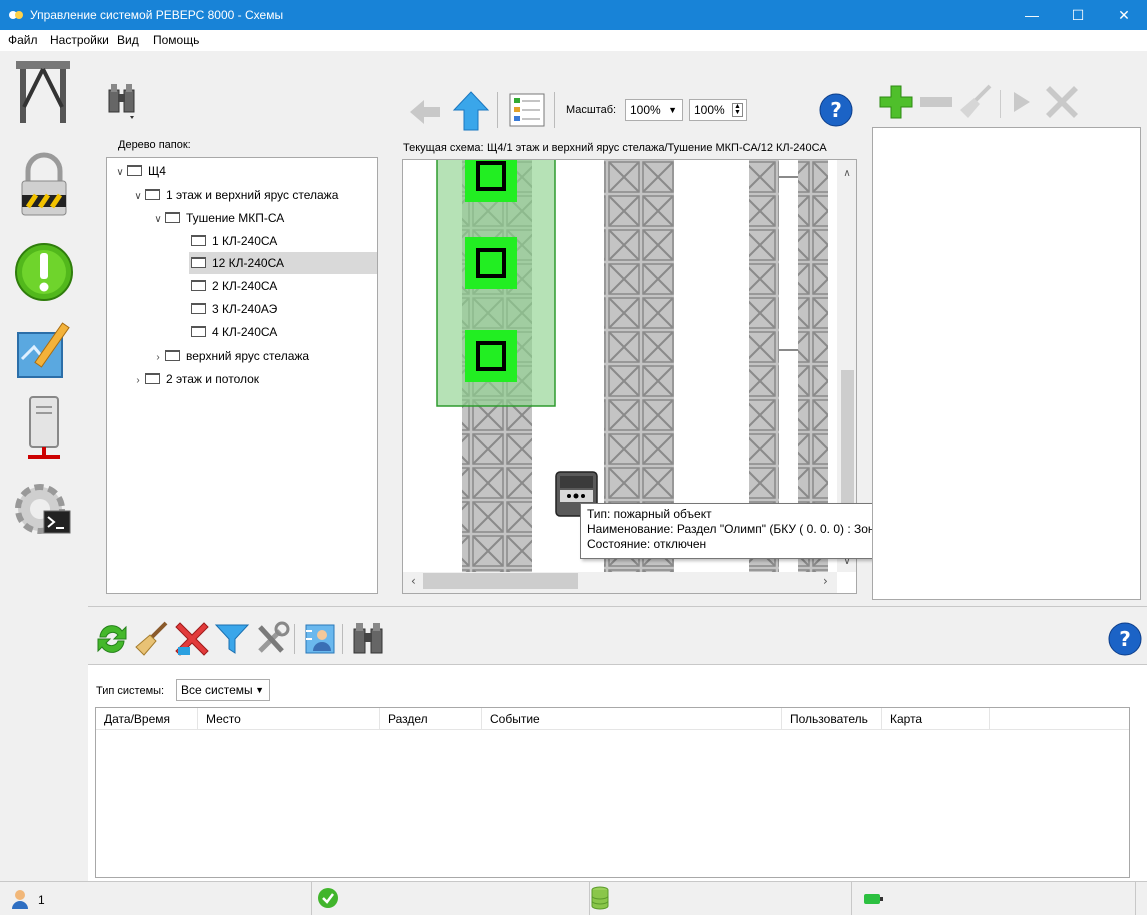  What do you see at coordinates (232, 639) in the screenshot?
I see `filter-icon` at bounding box center [232, 639].